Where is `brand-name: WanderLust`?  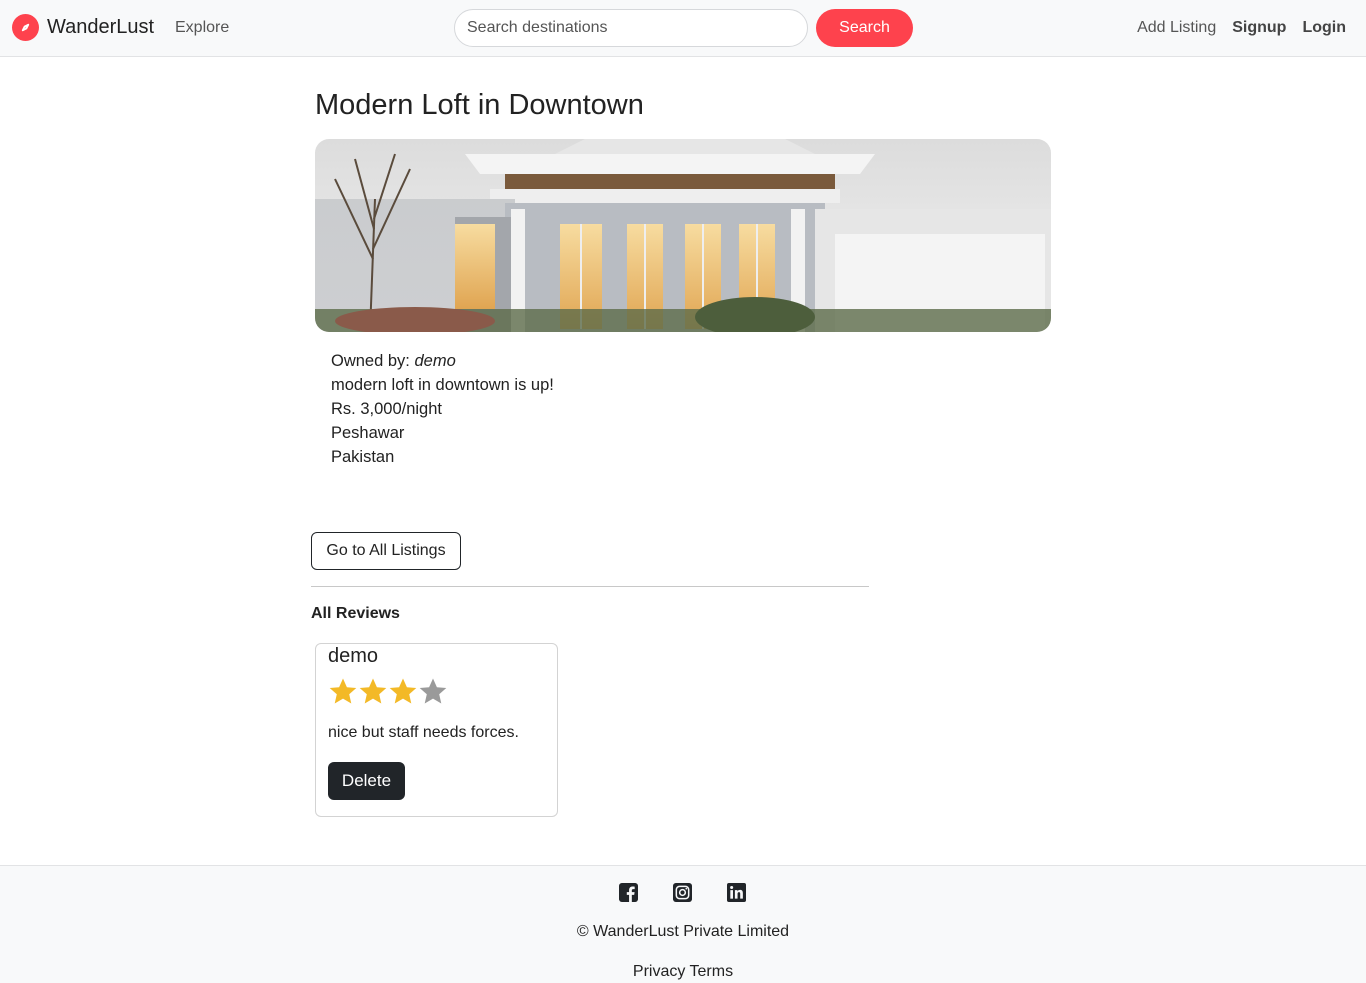 brand-name: WanderLust is located at coordinates (101, 27).